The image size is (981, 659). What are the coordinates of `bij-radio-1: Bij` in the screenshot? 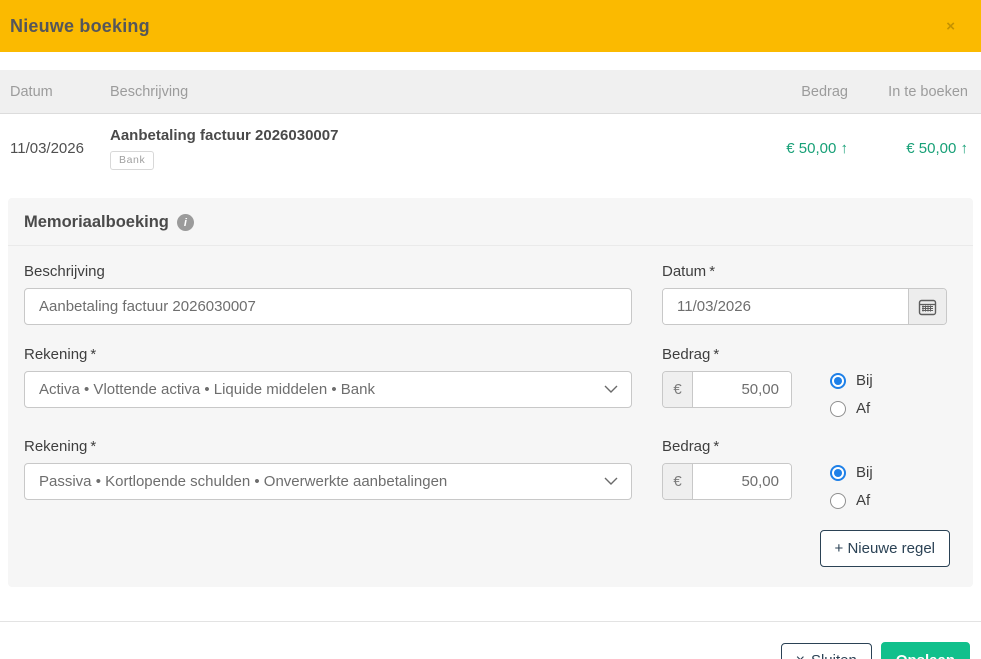 It's located at (851, 380).